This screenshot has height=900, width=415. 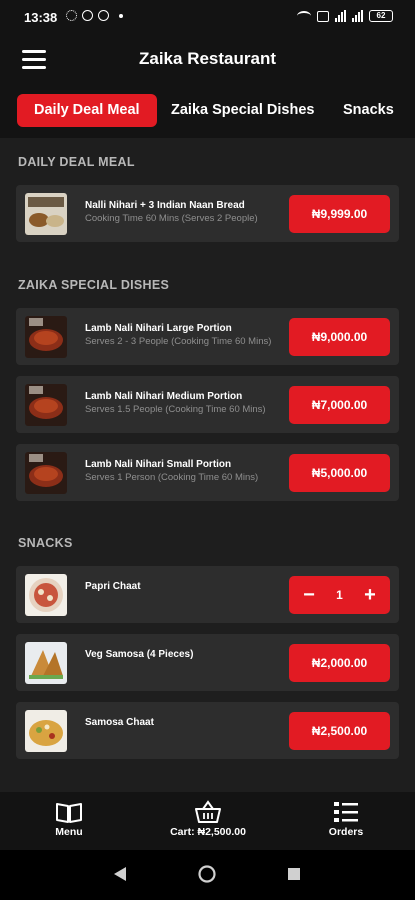 What do you see at coordinates (381, 16) in the screenshot?
I see `battery-icon: 62` at bounding box center [381, 16].